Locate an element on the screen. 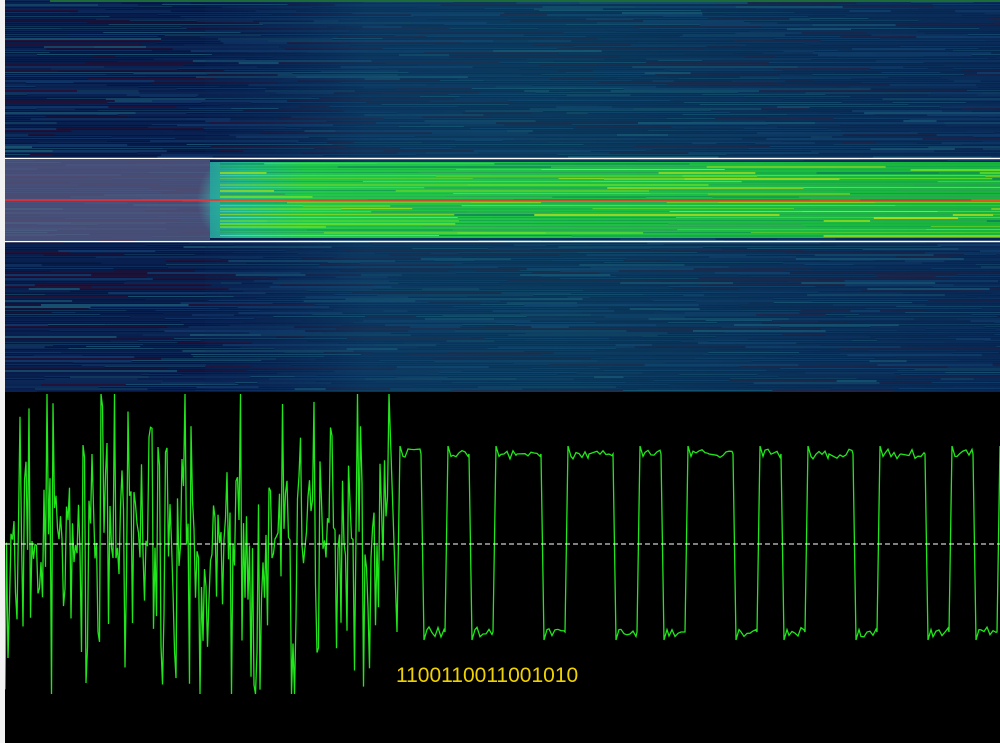 This screenshot has width=1000, height=743. decoded-bits-label: 1100110011001010 is located at coordinates (487, 675).